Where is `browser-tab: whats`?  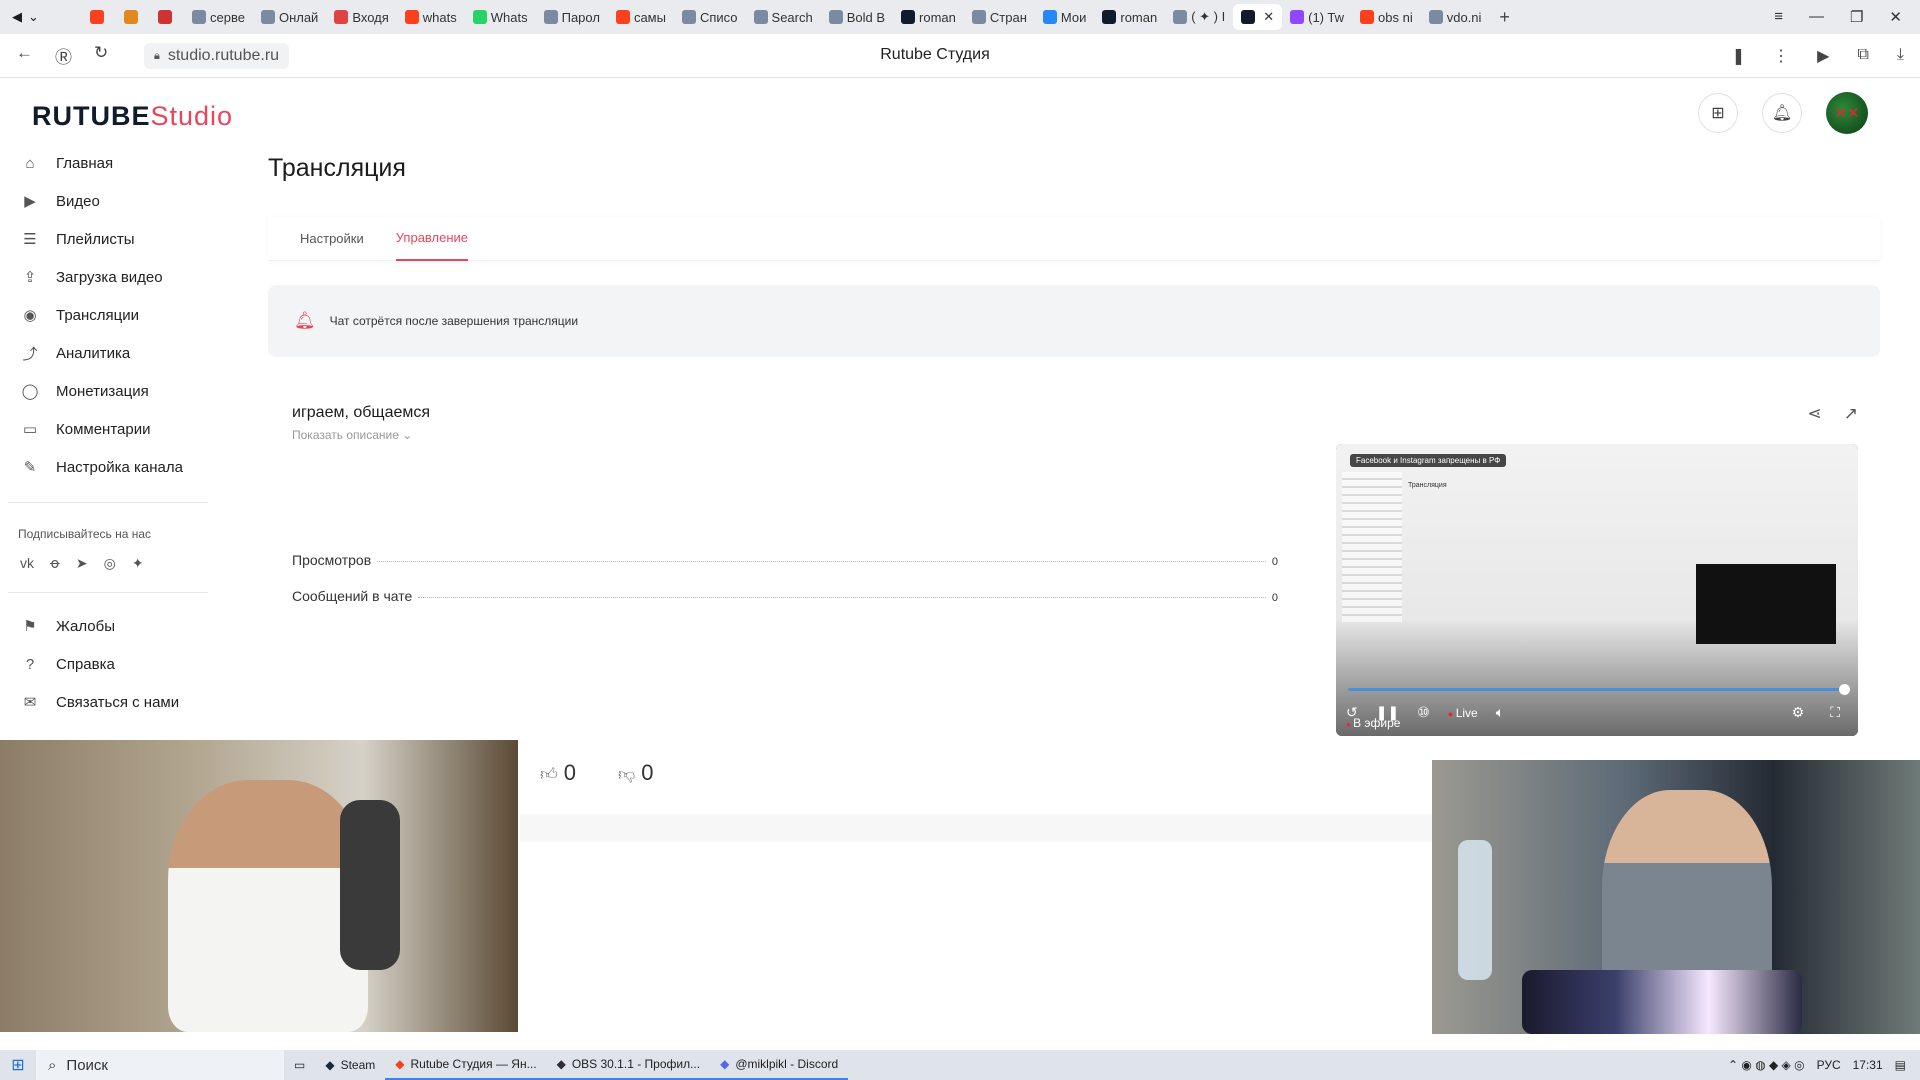
browser-tab: whats is located at coordinates (431, 17).